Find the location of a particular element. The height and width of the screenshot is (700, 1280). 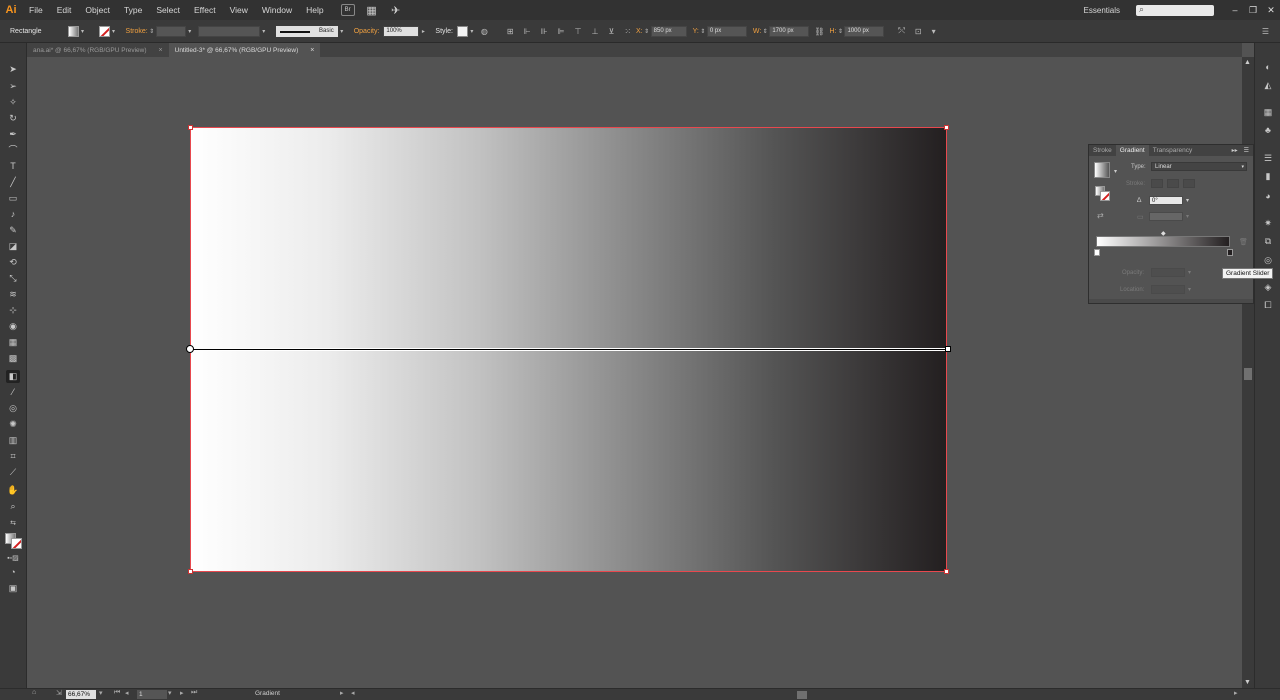

tab-untitled-3: Untitled-3* @ 66,67% (RGB/GPU Preview) × is located at coordinates (244, 50).